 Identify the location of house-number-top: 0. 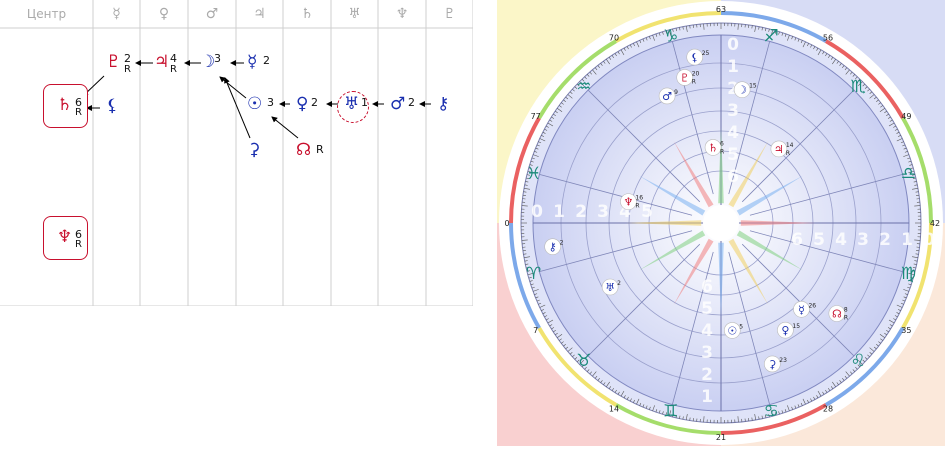
(733, 45).